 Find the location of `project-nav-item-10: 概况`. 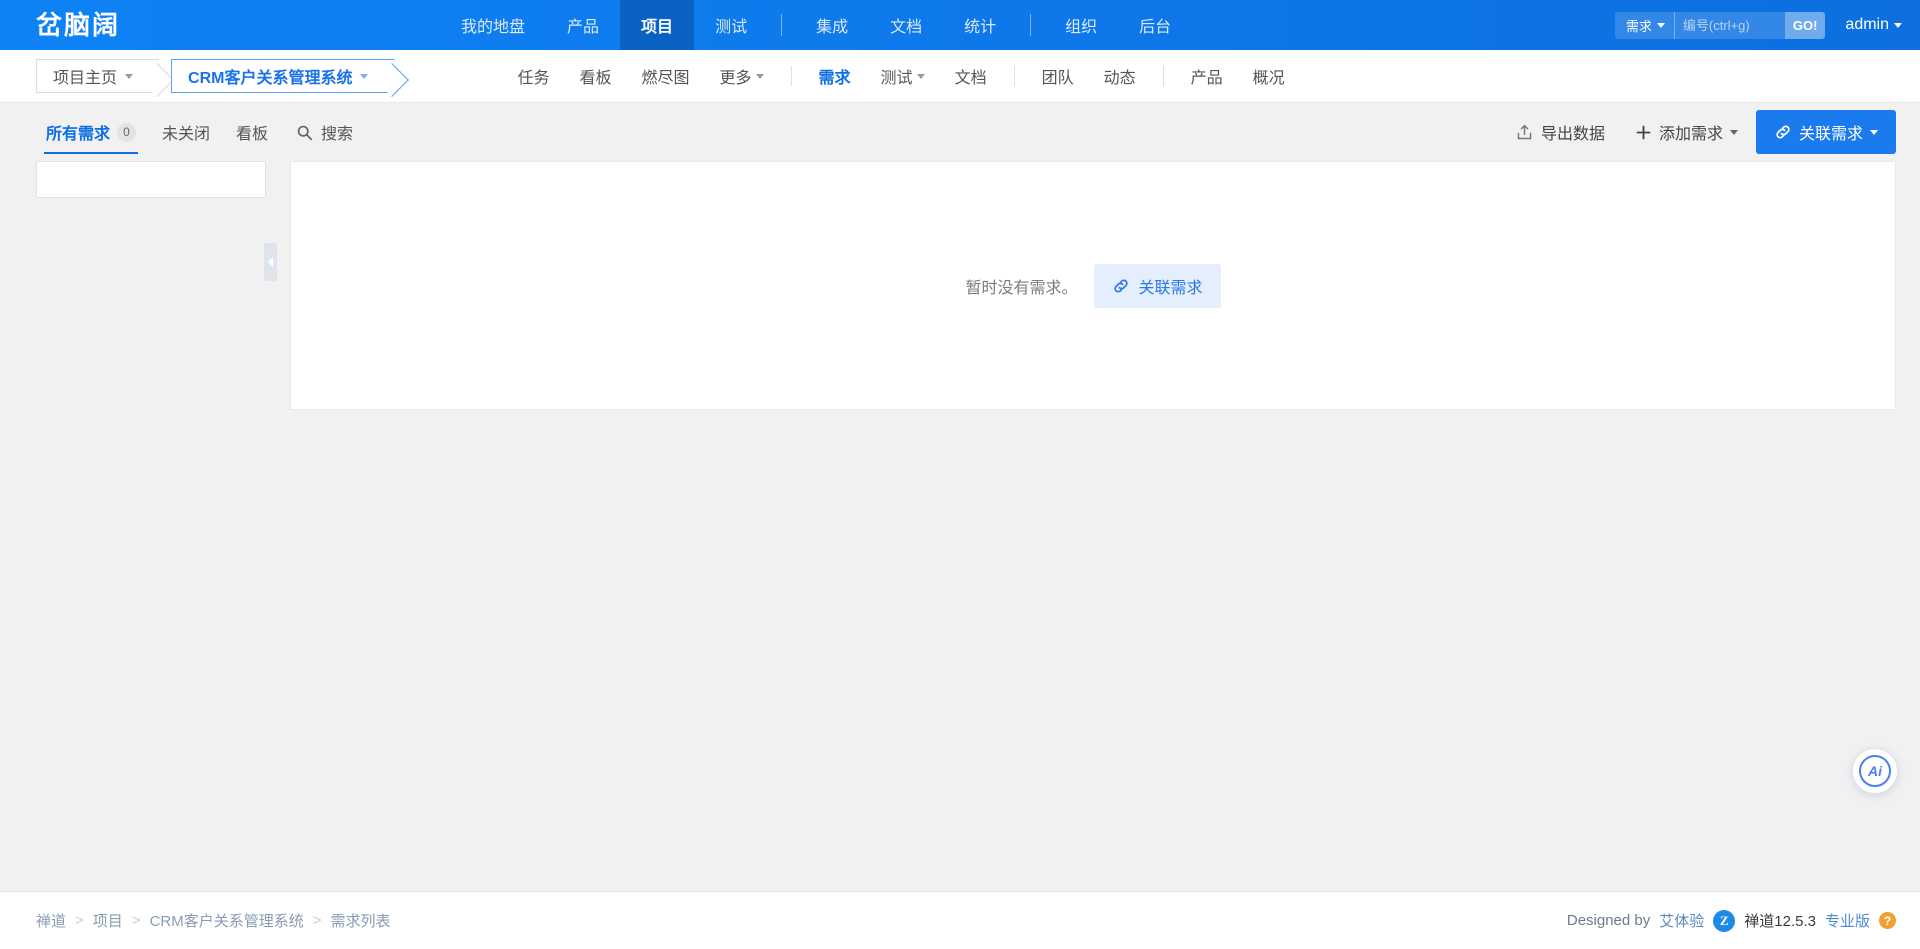

project-nav-item-10: 概况 is located at coordinates (1269, 76).